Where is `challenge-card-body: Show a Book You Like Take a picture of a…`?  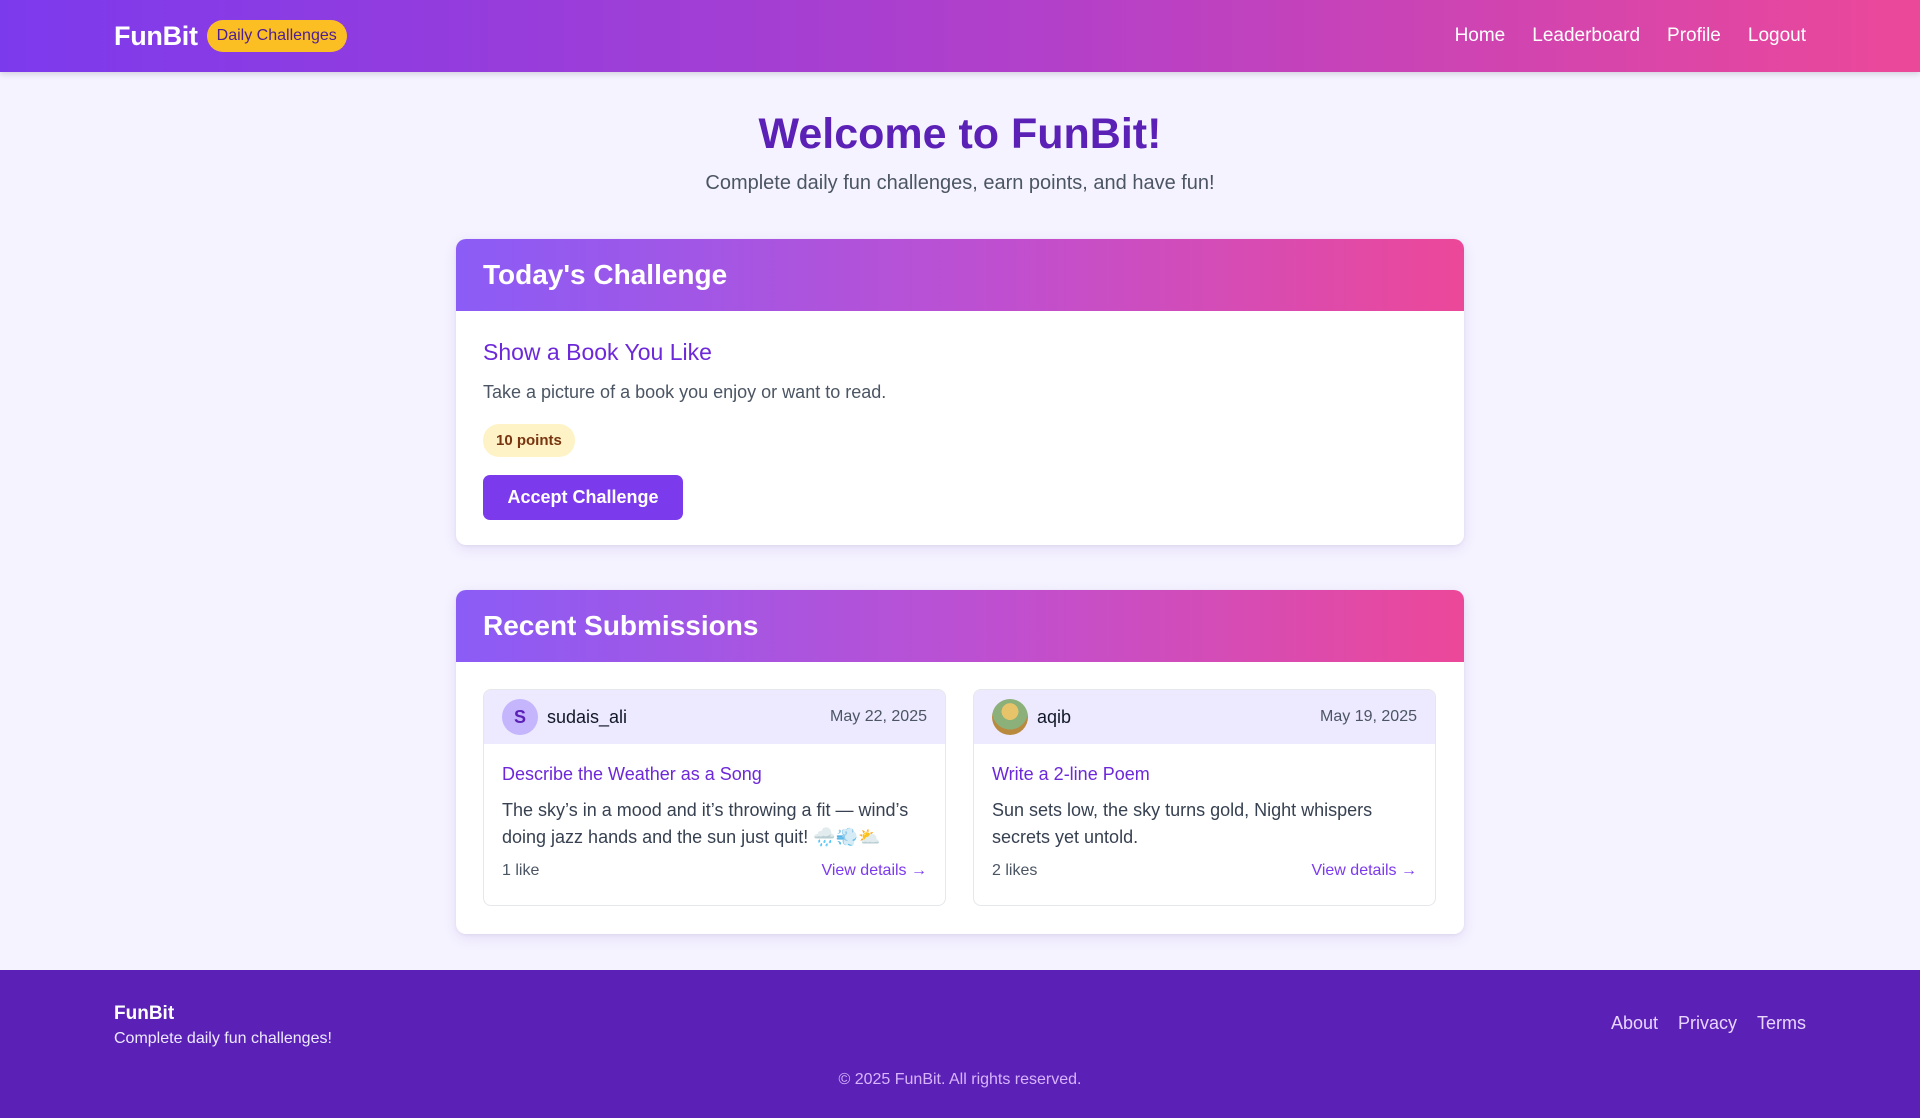 challenge-card-body: Show a Book You Like Take a picture of a… is located at coordinates (960, 428).